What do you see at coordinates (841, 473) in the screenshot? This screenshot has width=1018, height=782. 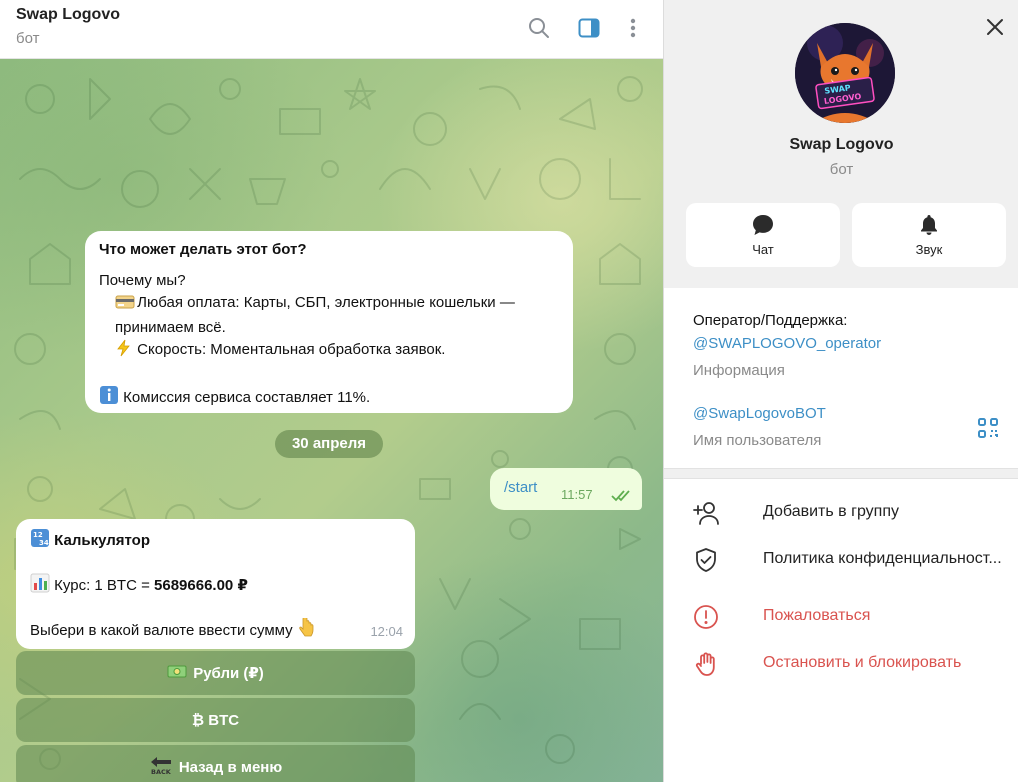 I see `section-divider` at bounding box center [841, 473].